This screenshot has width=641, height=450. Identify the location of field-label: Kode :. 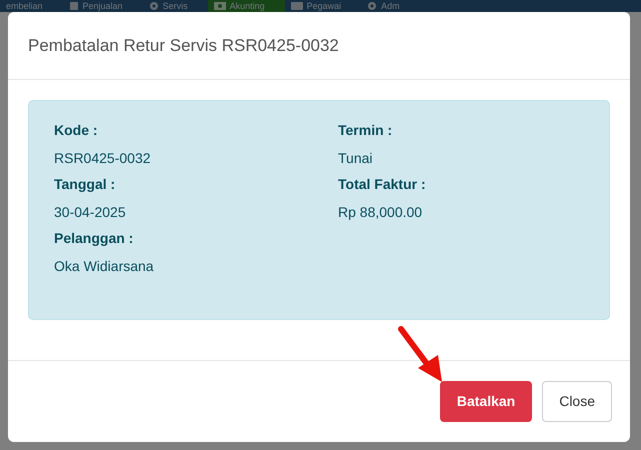
(76, 130).